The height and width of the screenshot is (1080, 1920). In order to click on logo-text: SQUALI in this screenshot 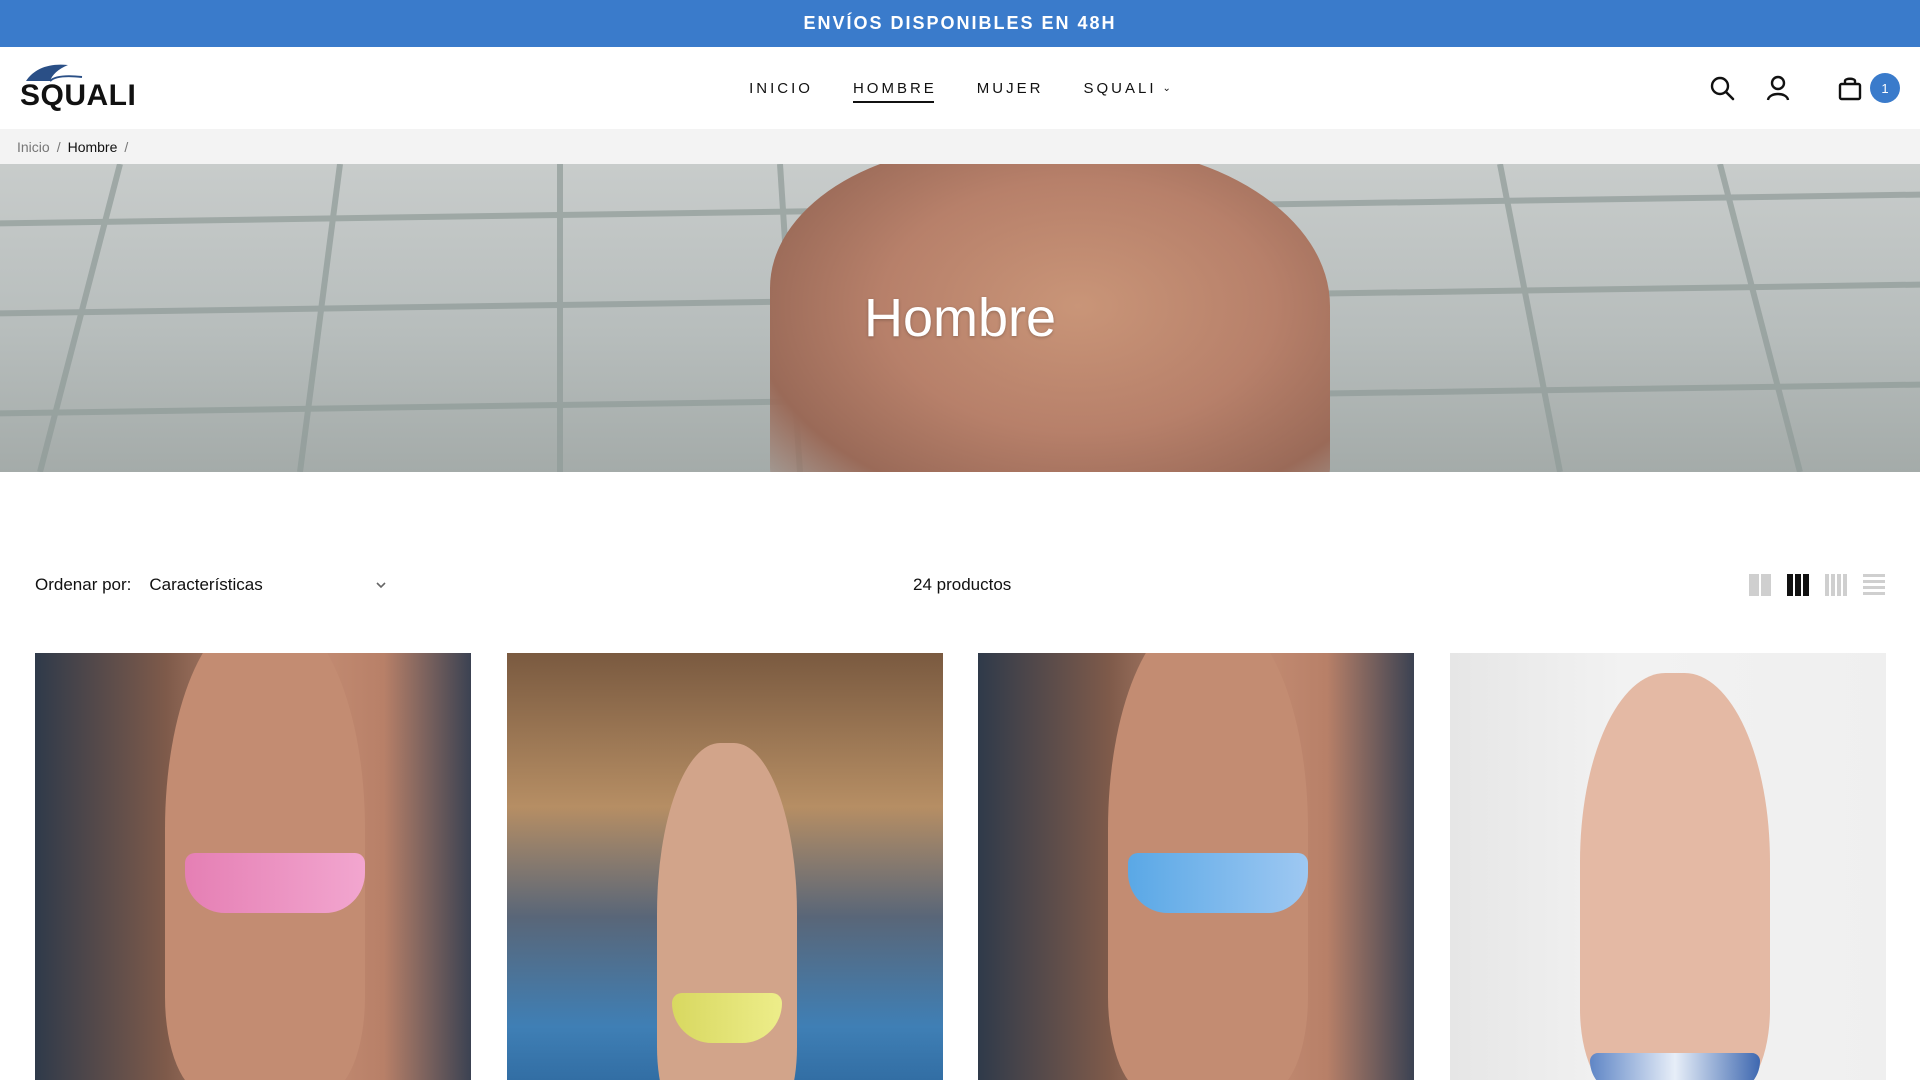, I will do `click(78, 95)`.